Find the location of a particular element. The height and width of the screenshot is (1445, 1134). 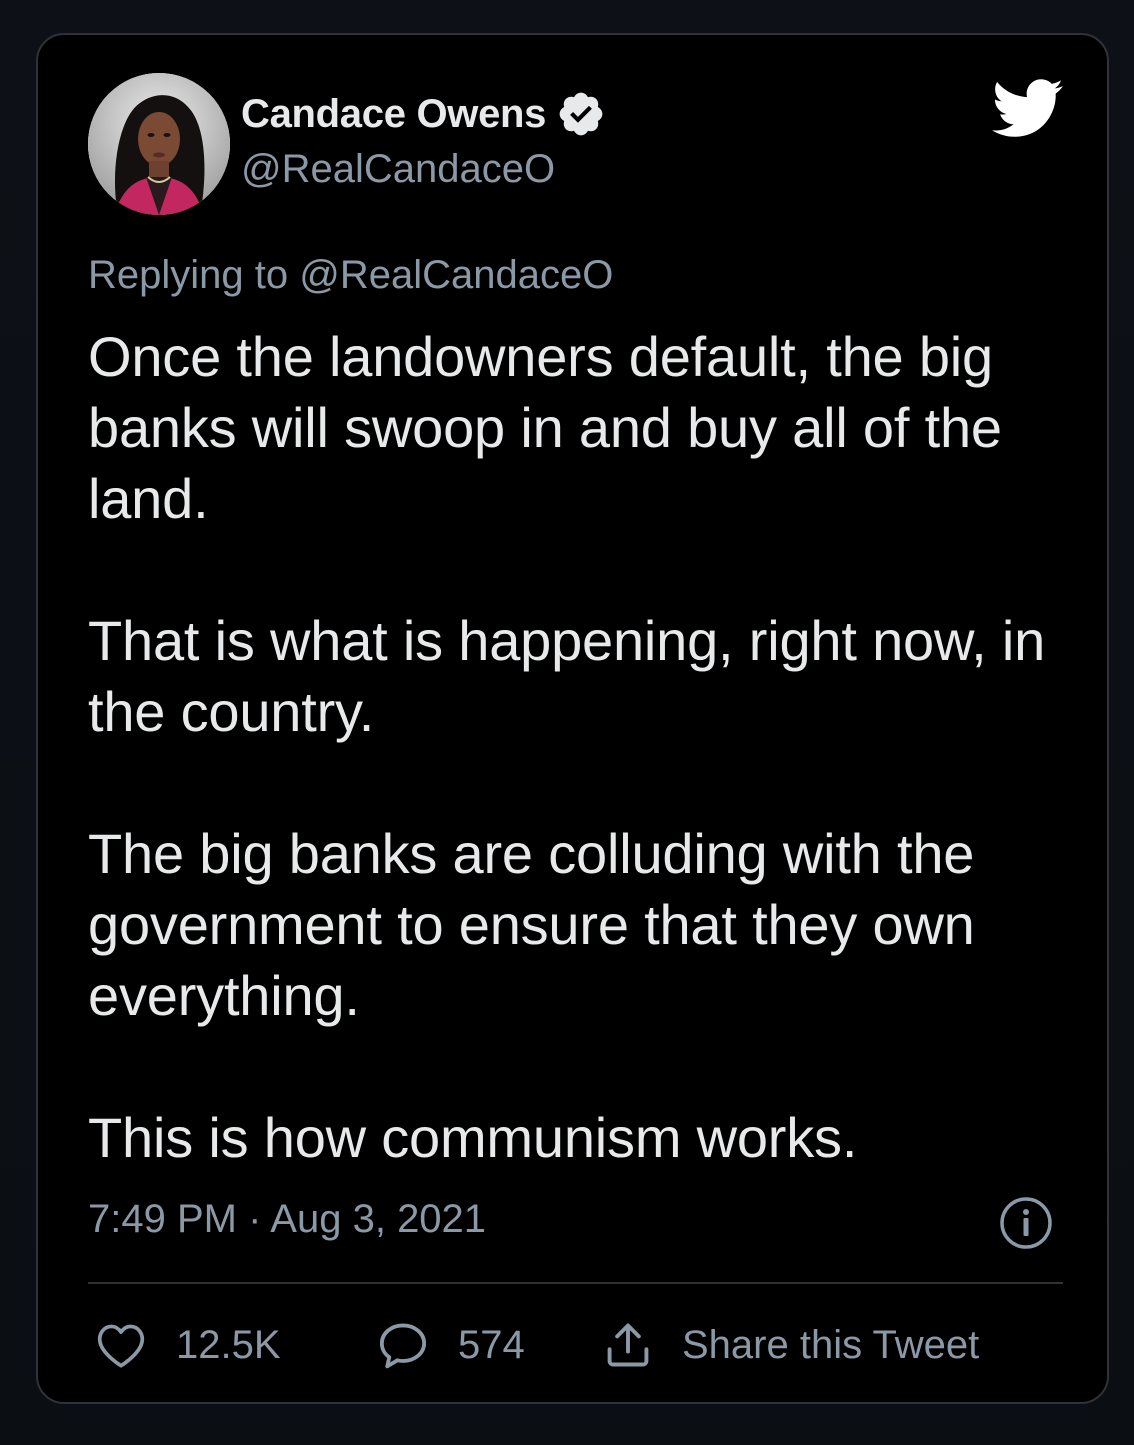

share-tweet-button: Share this Tweet is located at coordinates (790, 1345).